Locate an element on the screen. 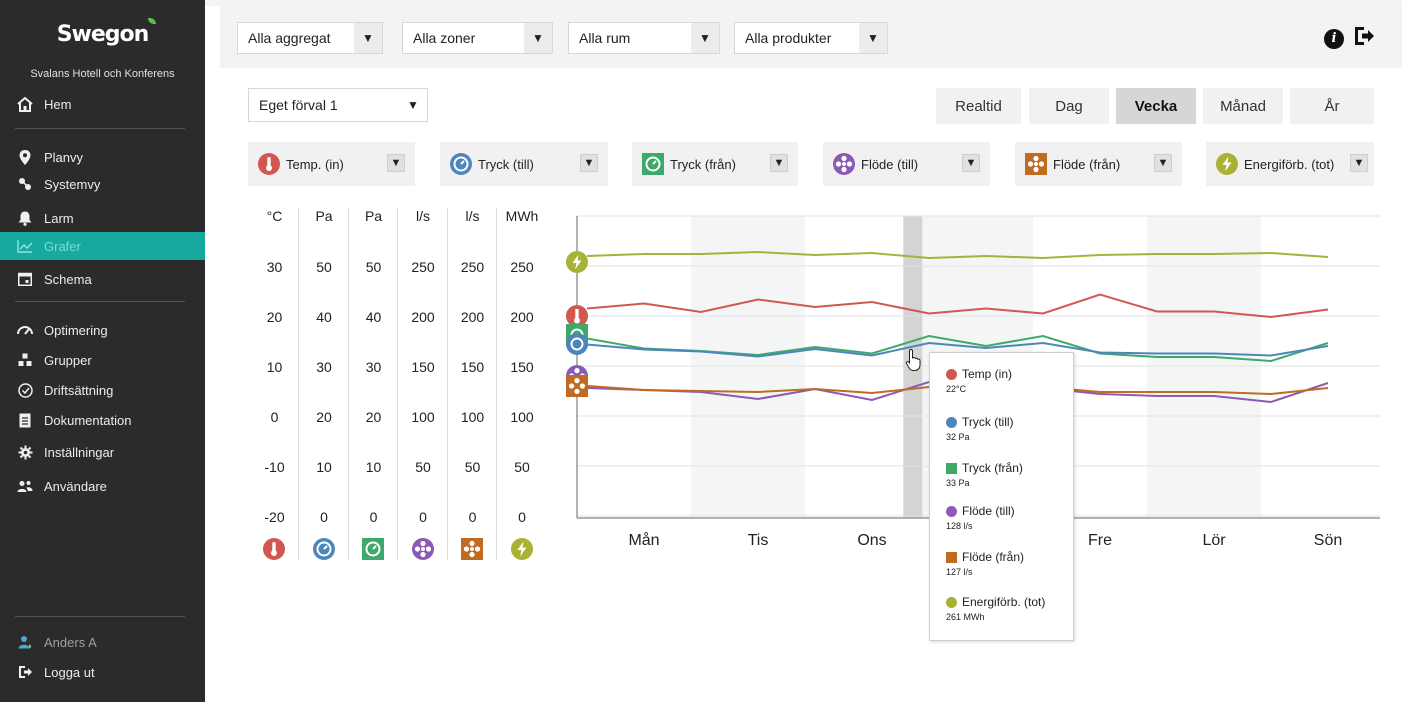  zone-select-value: Alla zoner is located at coordinates (444, 38).